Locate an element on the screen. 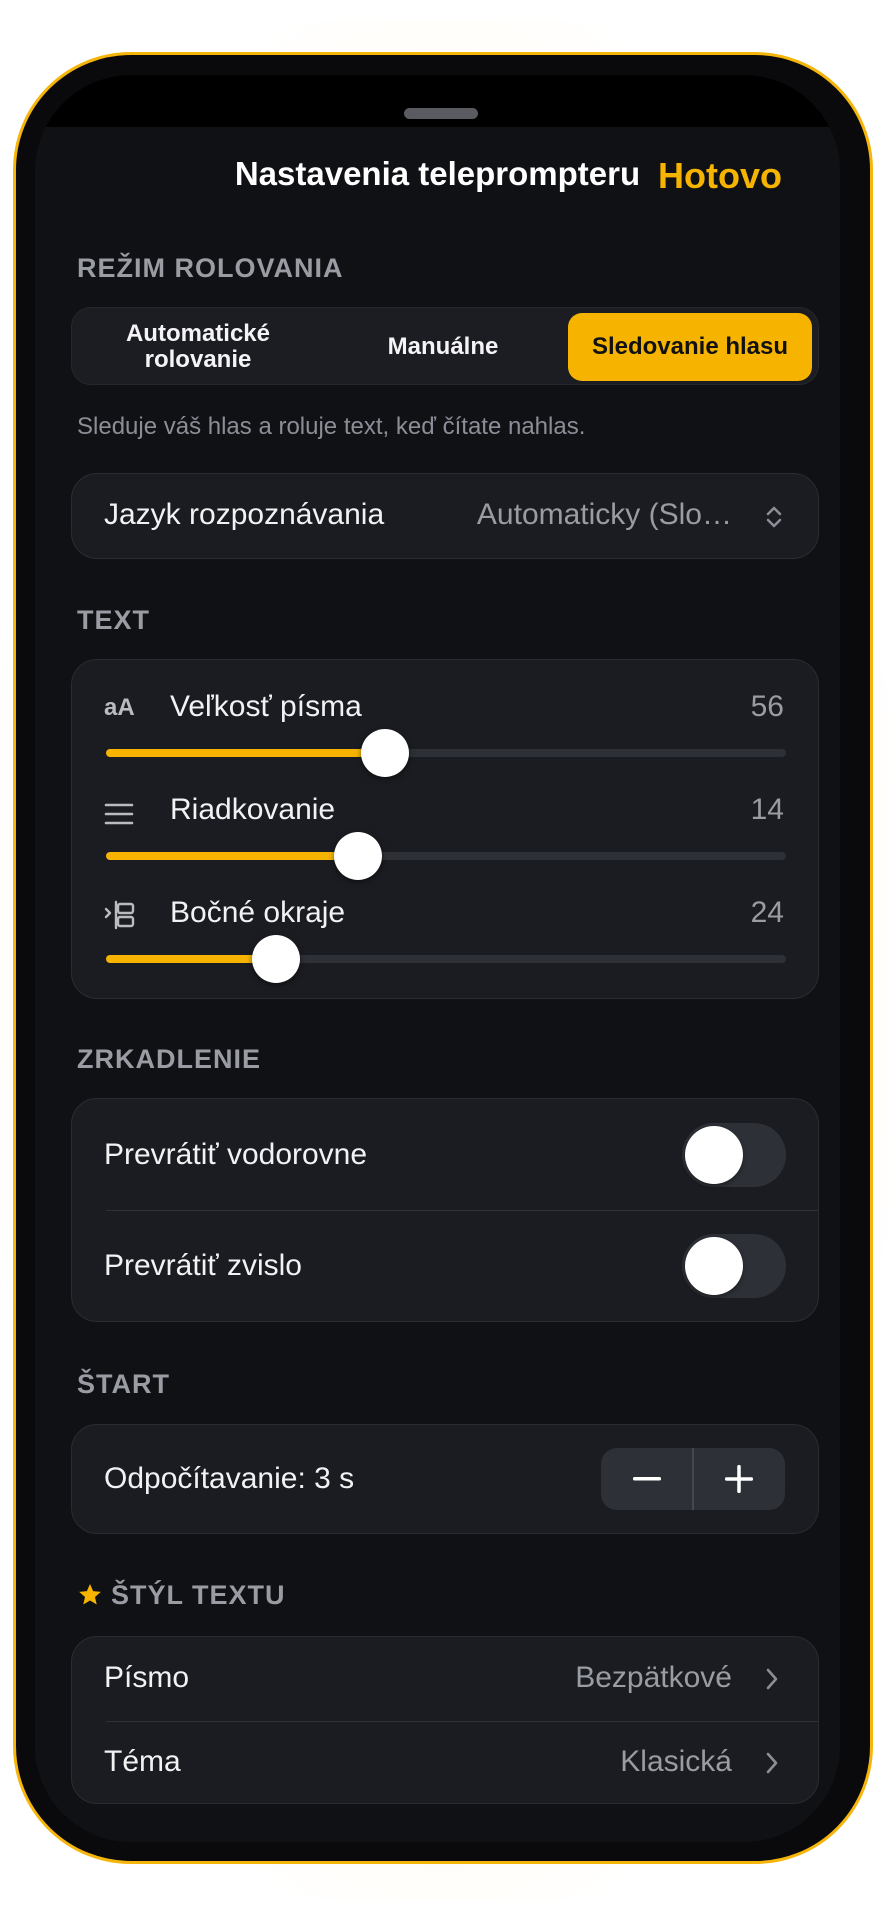 Image resolution: width=887 pixels, height=1920 pixels. font-size-slider-fill is located at coordinates (245, 753).